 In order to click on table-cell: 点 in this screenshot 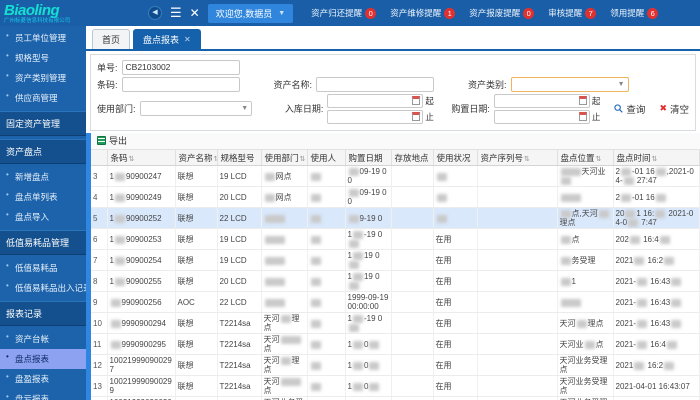, I will do `click(585, 239)`.